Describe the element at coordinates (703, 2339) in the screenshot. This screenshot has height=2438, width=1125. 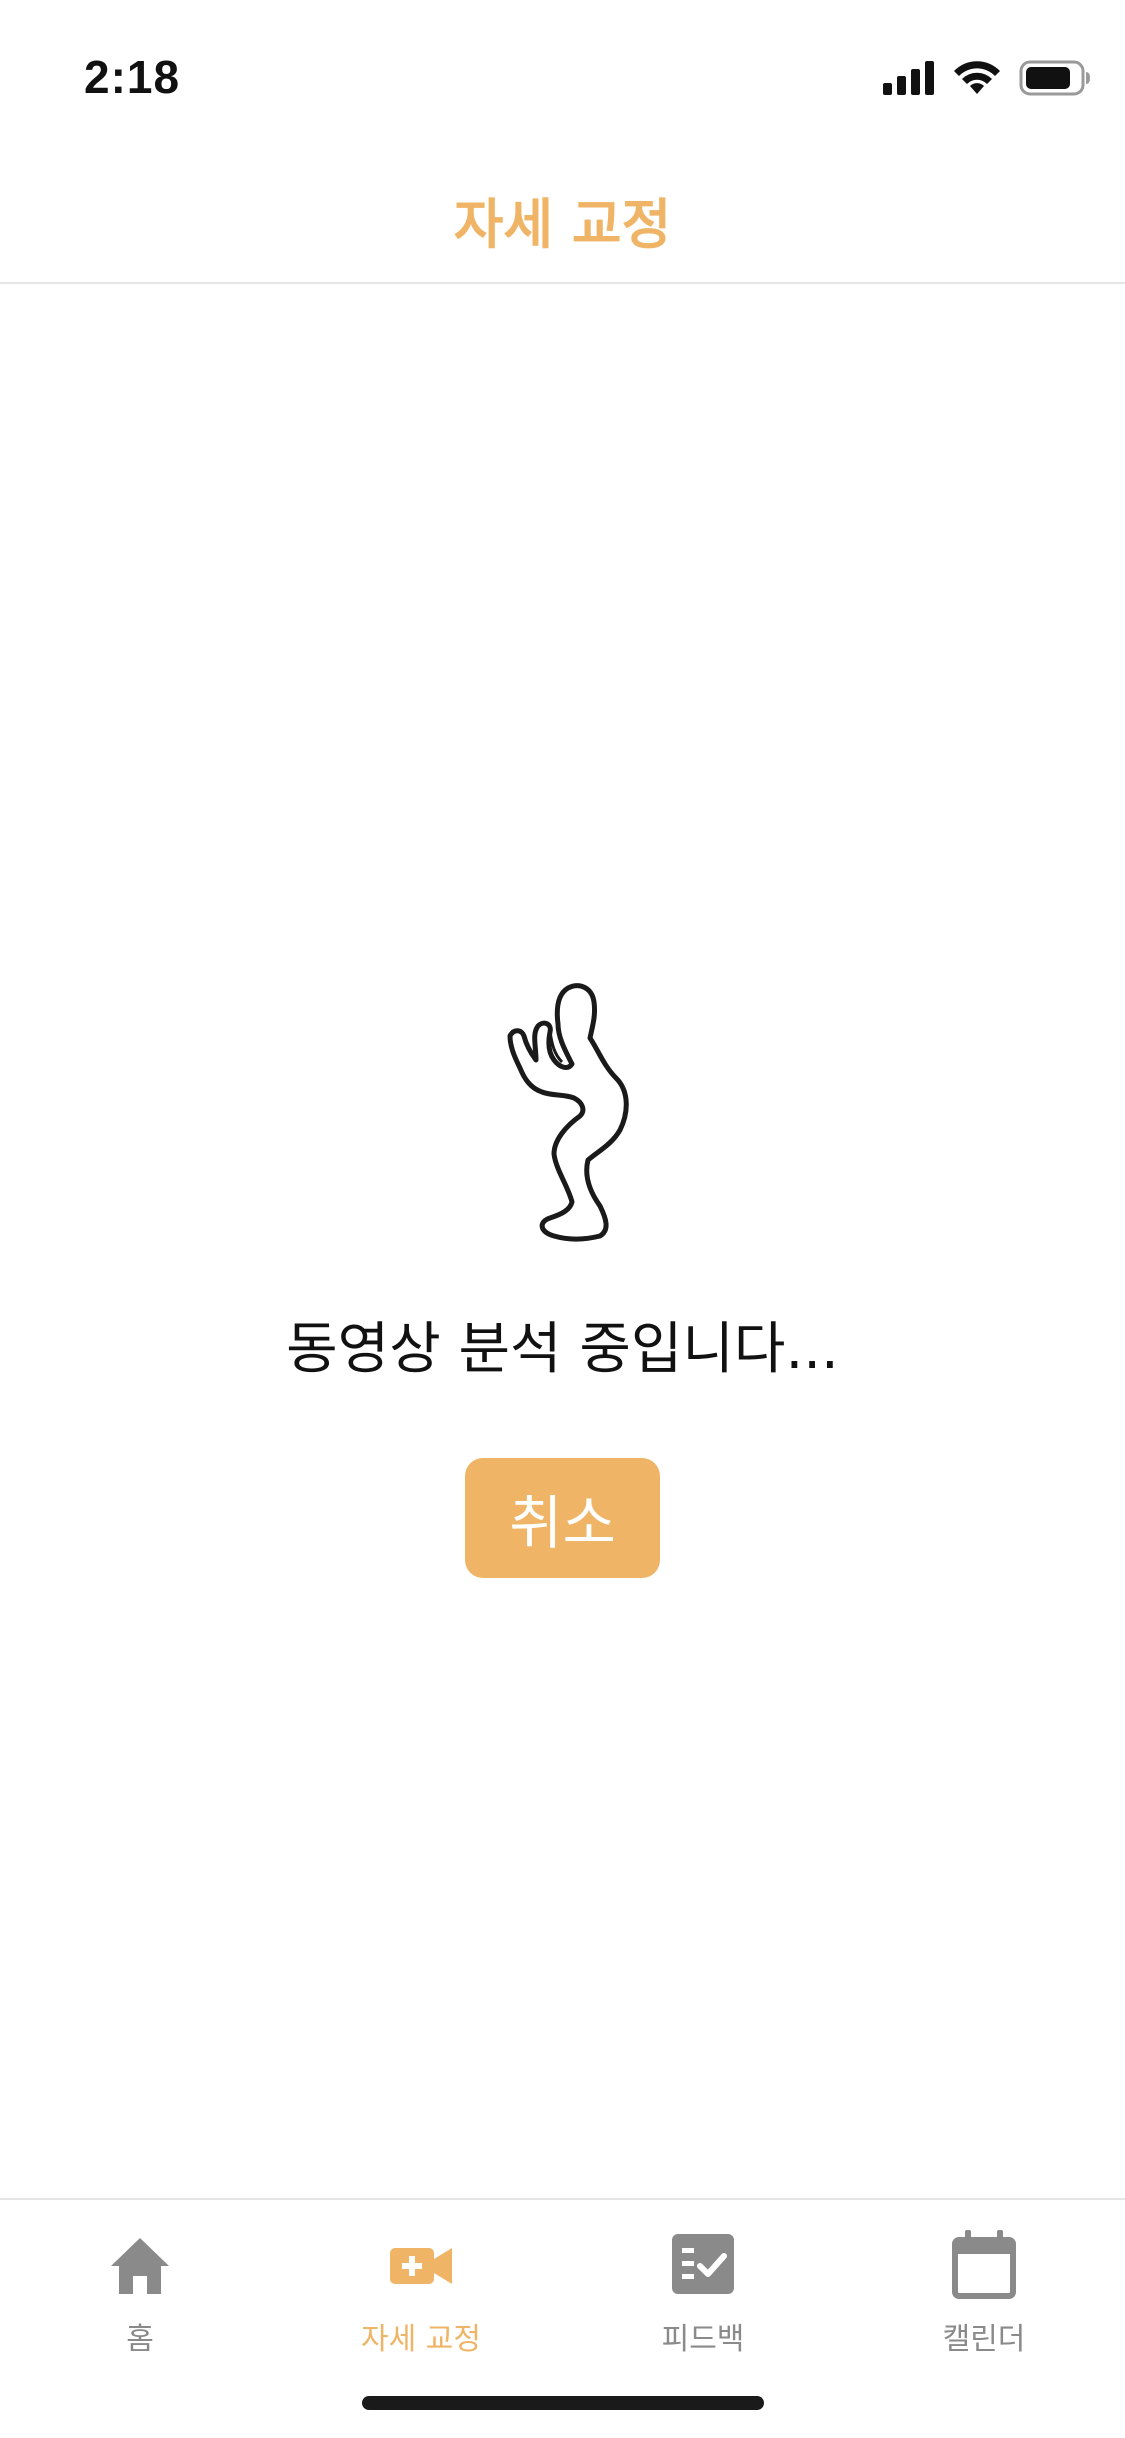
I see `tab-label: 피드백` at that location.